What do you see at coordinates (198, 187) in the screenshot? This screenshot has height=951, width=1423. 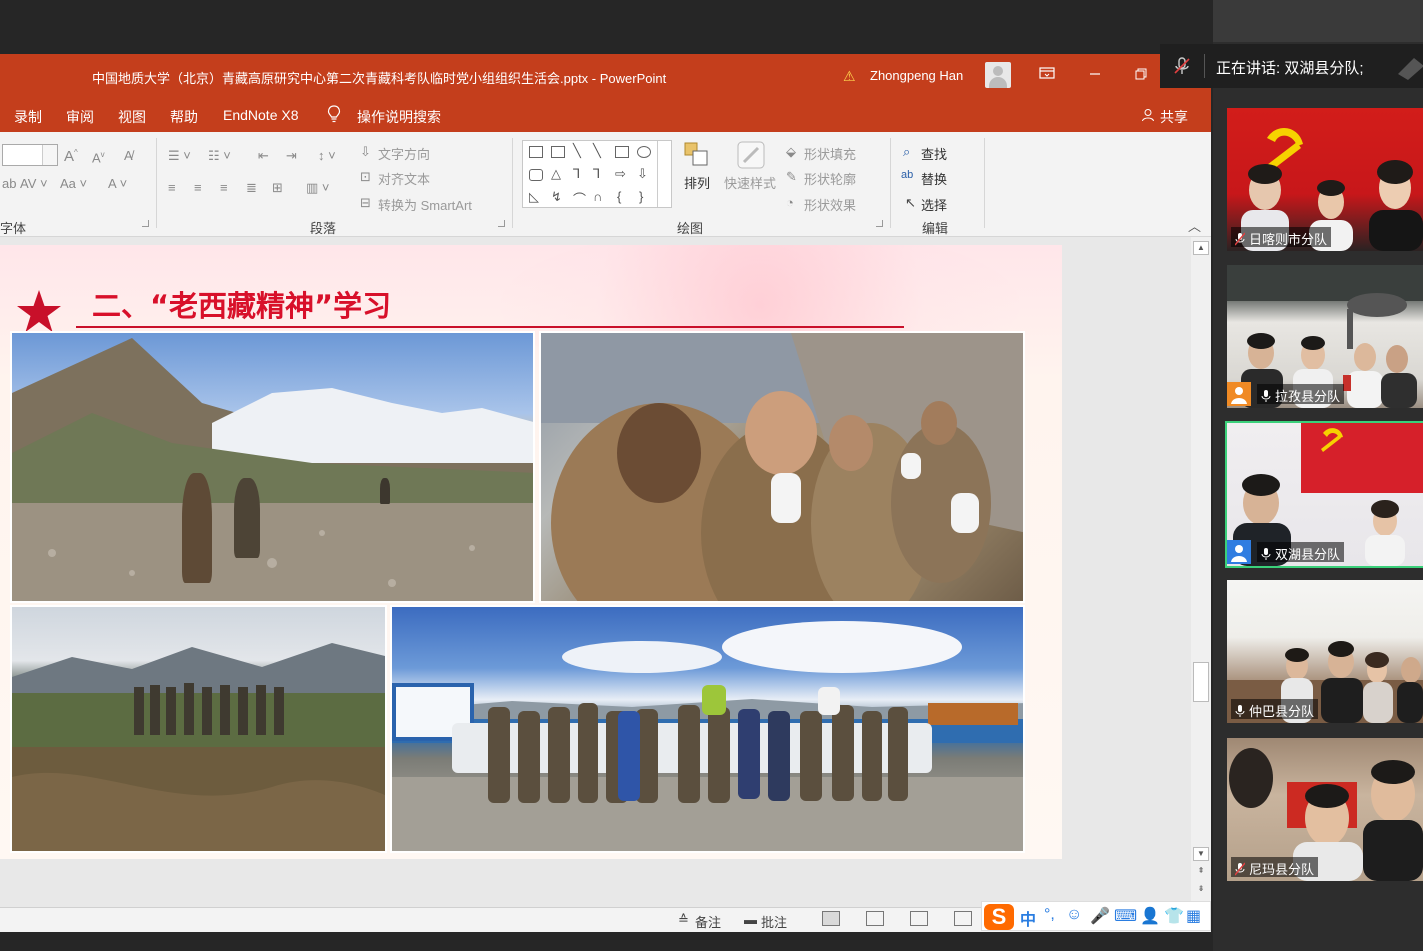 I see `align-center-icon: ≡` at bounding box center [198, 187].